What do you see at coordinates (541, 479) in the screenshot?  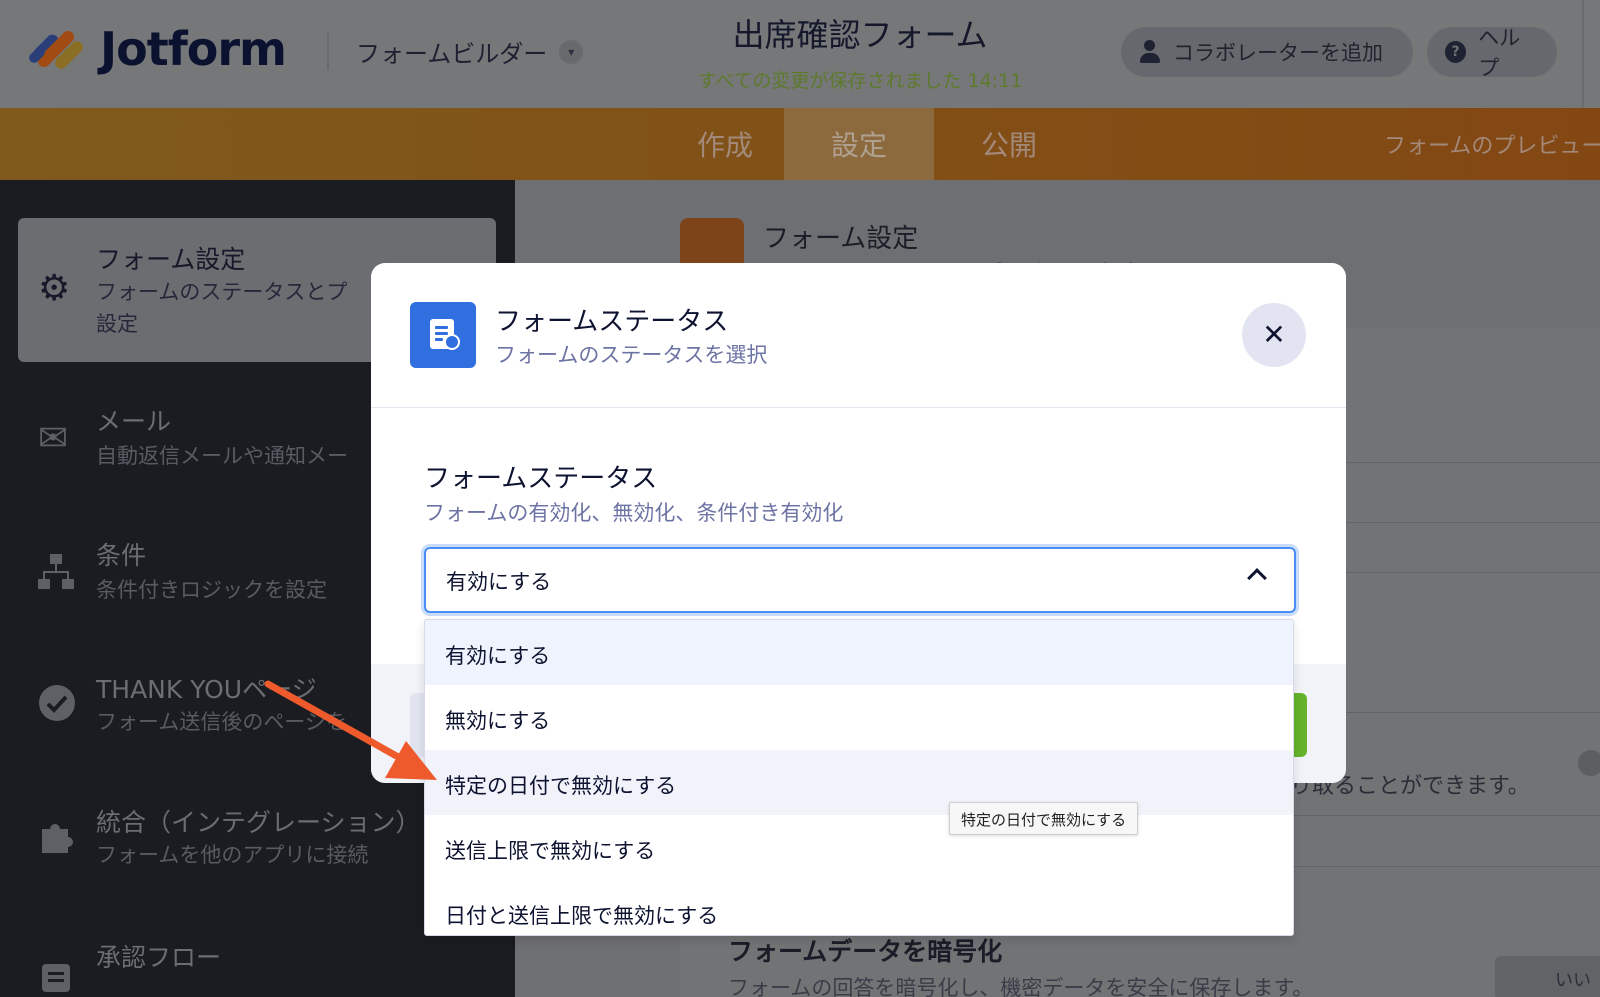 I see `field-label: フォームステータス` at bounding box center [541, 479].